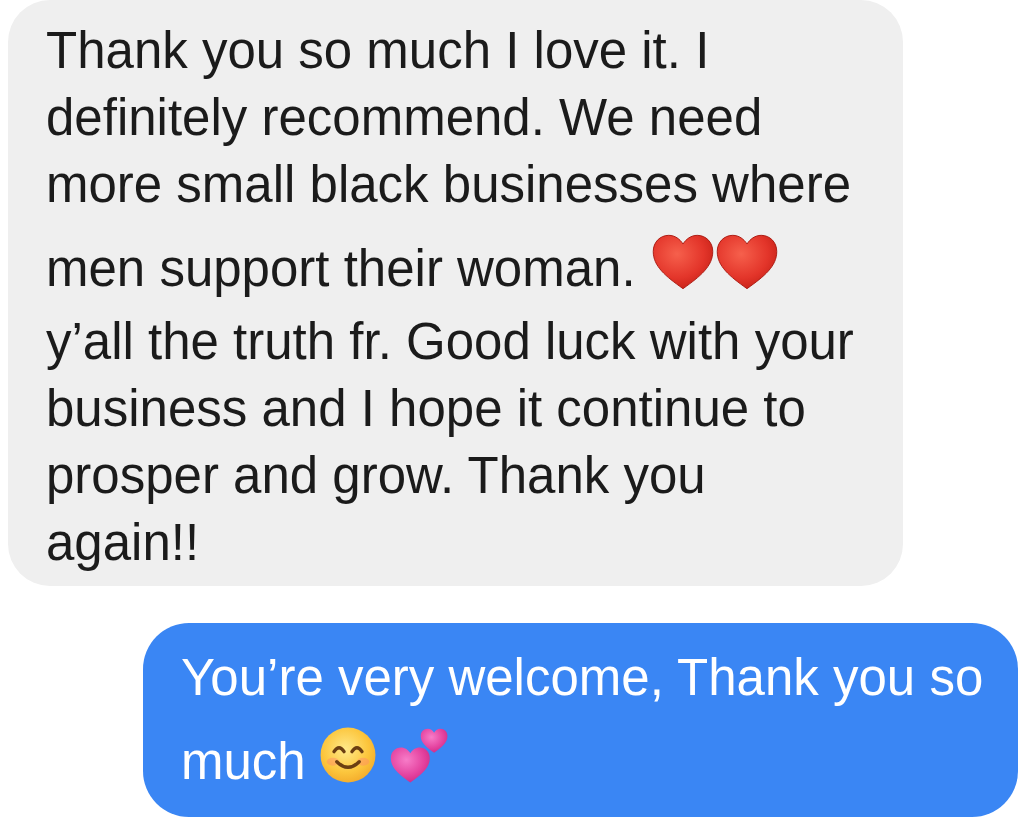  Describe the element at coordinates (347, 755) in the screenshot. I see `smiling-face-icon` at that location.